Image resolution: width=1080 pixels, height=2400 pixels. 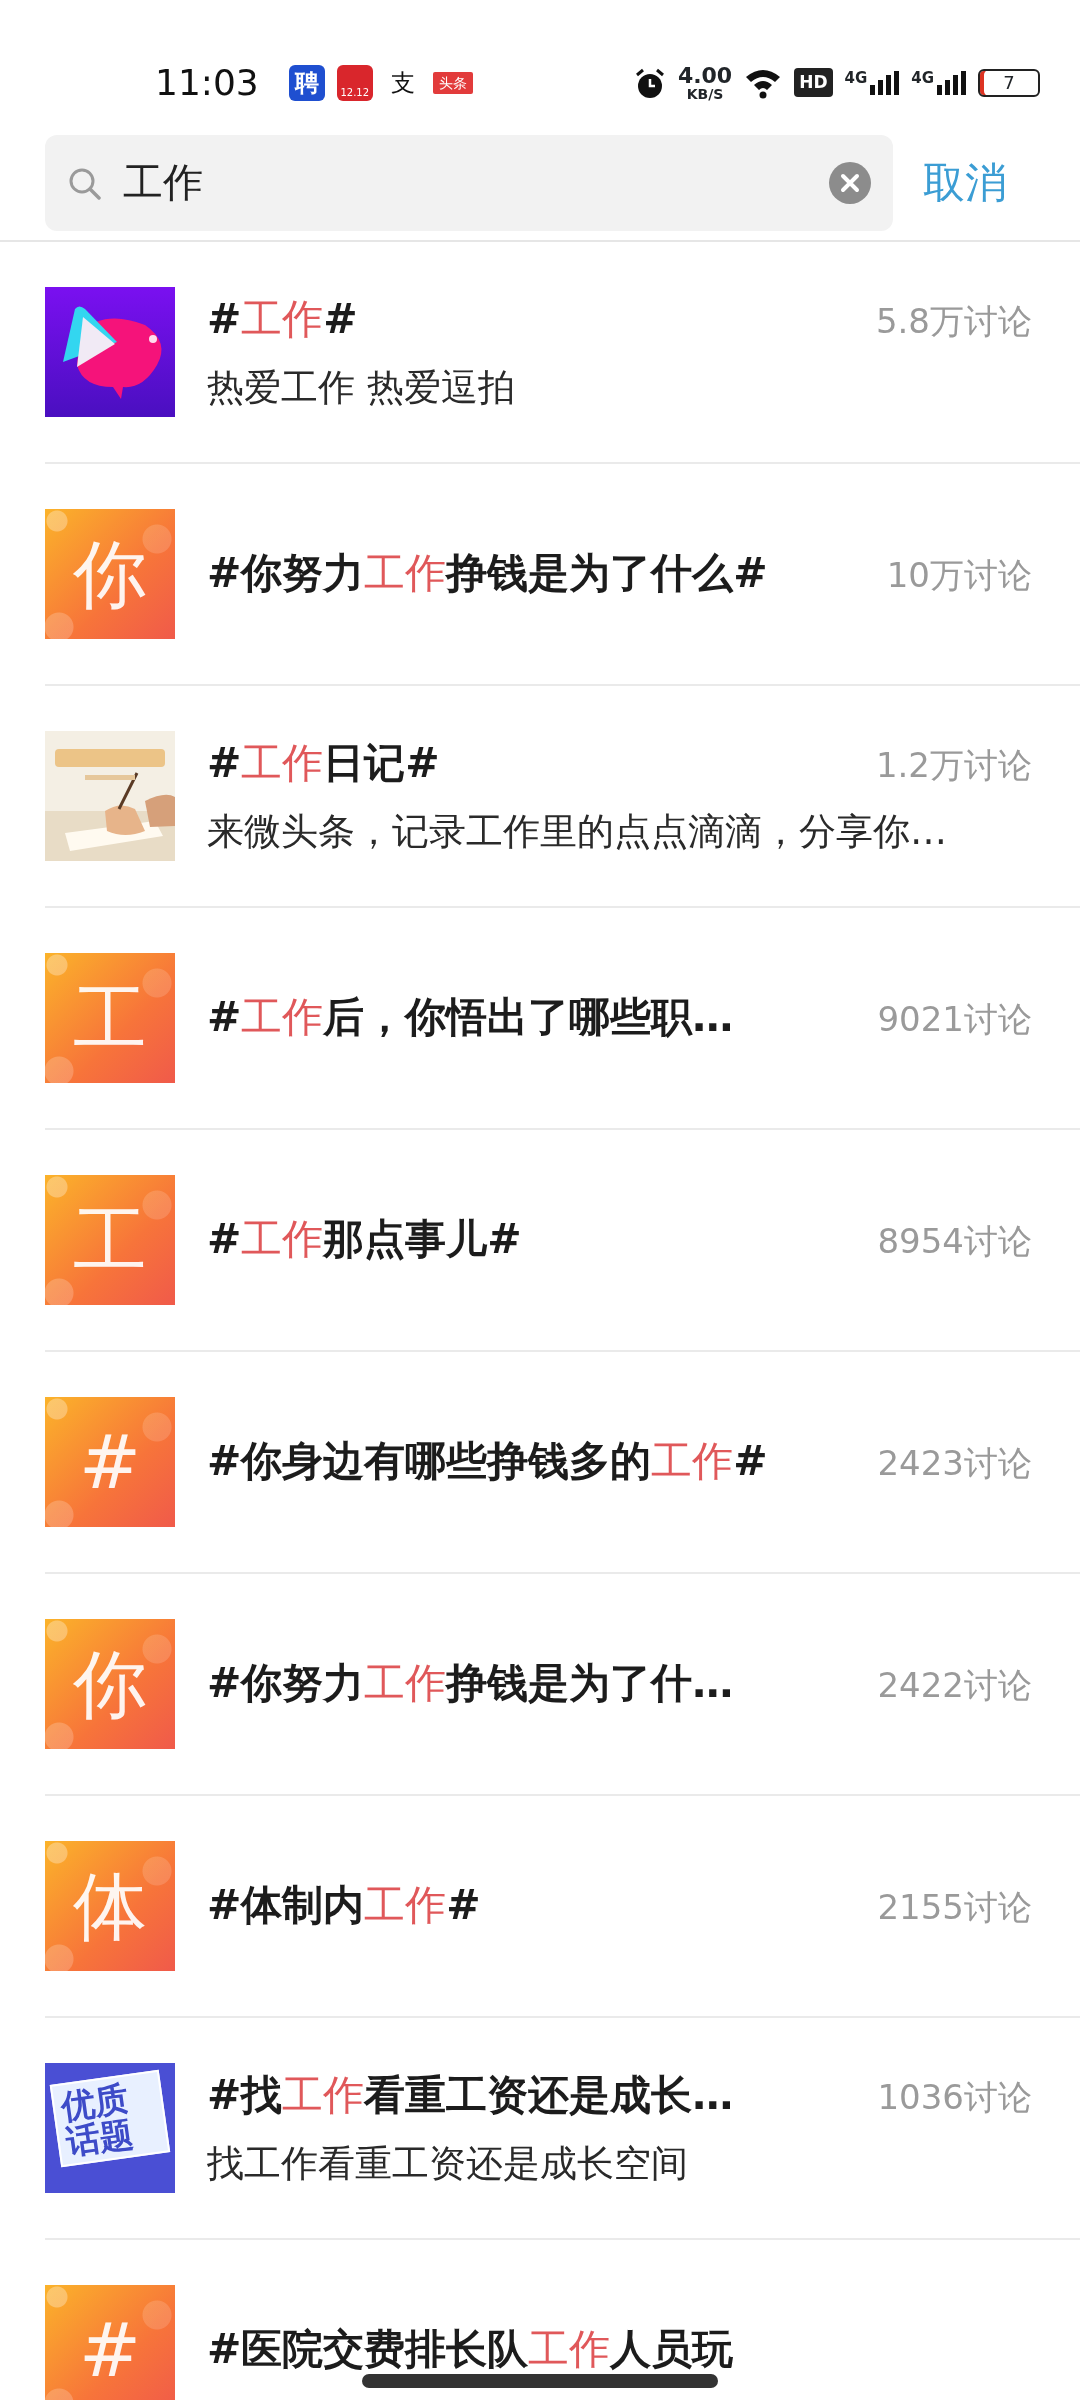 I want to click on topic-subtitle: 热爱工作 热爱逗拍, so click(x=361, y=388).